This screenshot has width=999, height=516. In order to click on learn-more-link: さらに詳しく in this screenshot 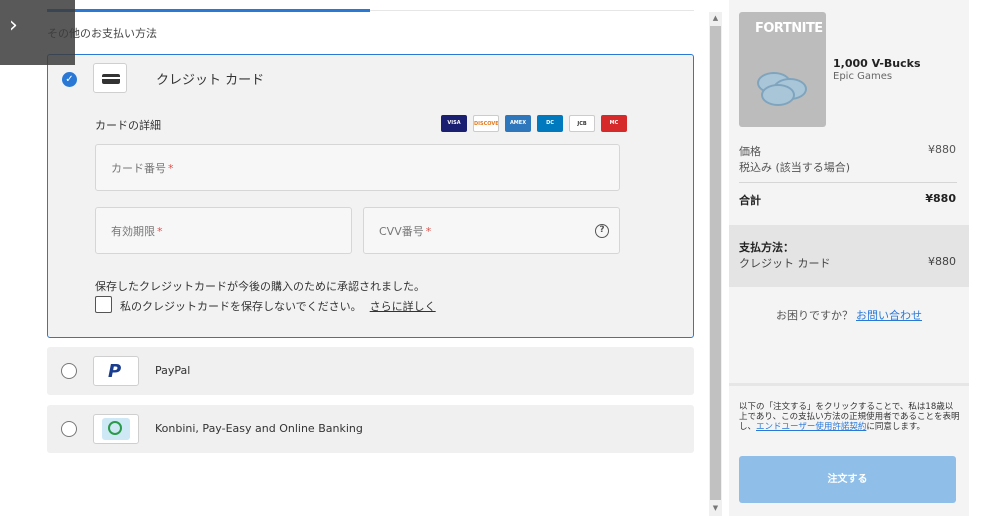, I will do `click(403, 306)`.